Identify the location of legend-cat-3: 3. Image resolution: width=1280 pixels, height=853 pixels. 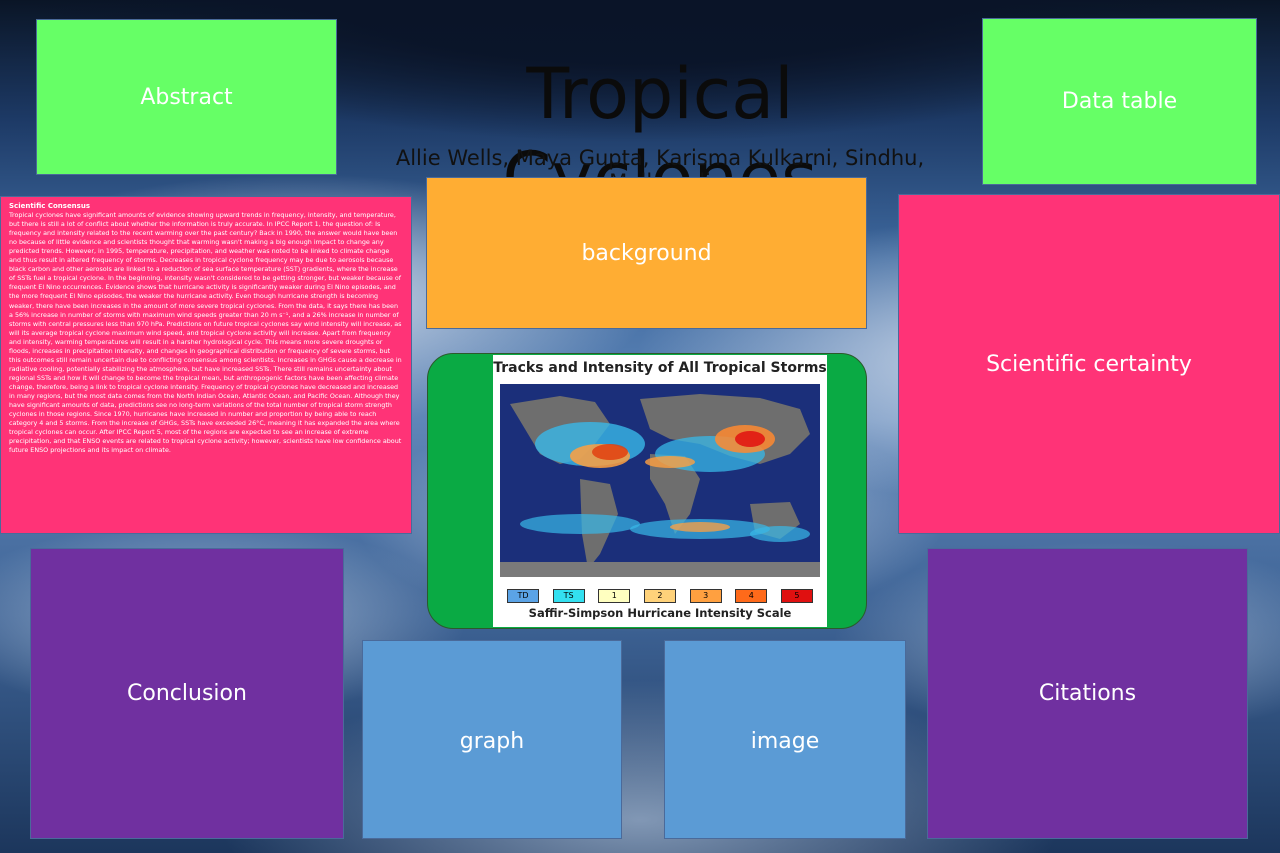
(705, 596).